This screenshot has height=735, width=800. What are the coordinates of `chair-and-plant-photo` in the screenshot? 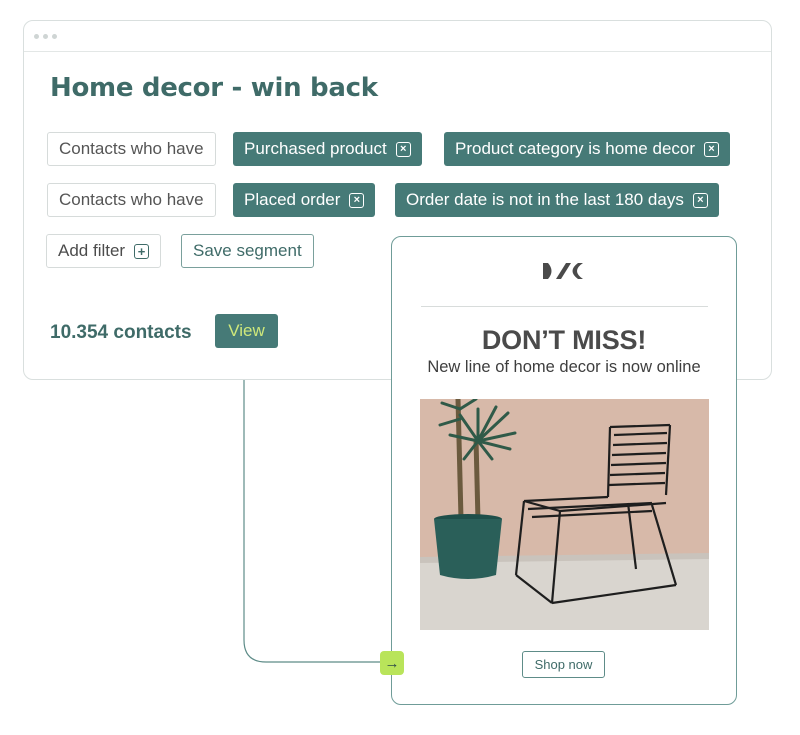 It's located at (564, 514).